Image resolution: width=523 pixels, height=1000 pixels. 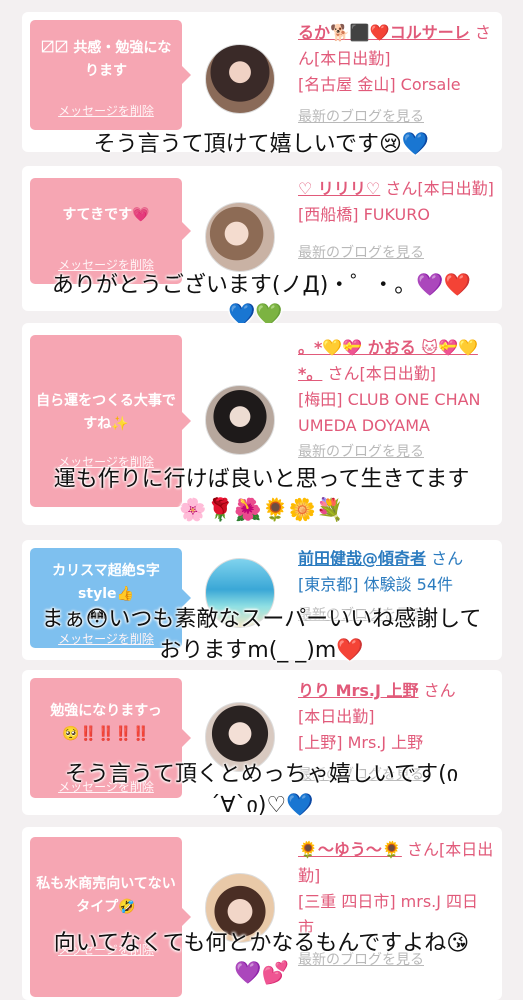 What do you see at coordinates (261, 285) in the screenshot?
I see `caption-overlay: ありがとうございます(ノД)・゜・。💜❤️` at bounding box center [261, 285].